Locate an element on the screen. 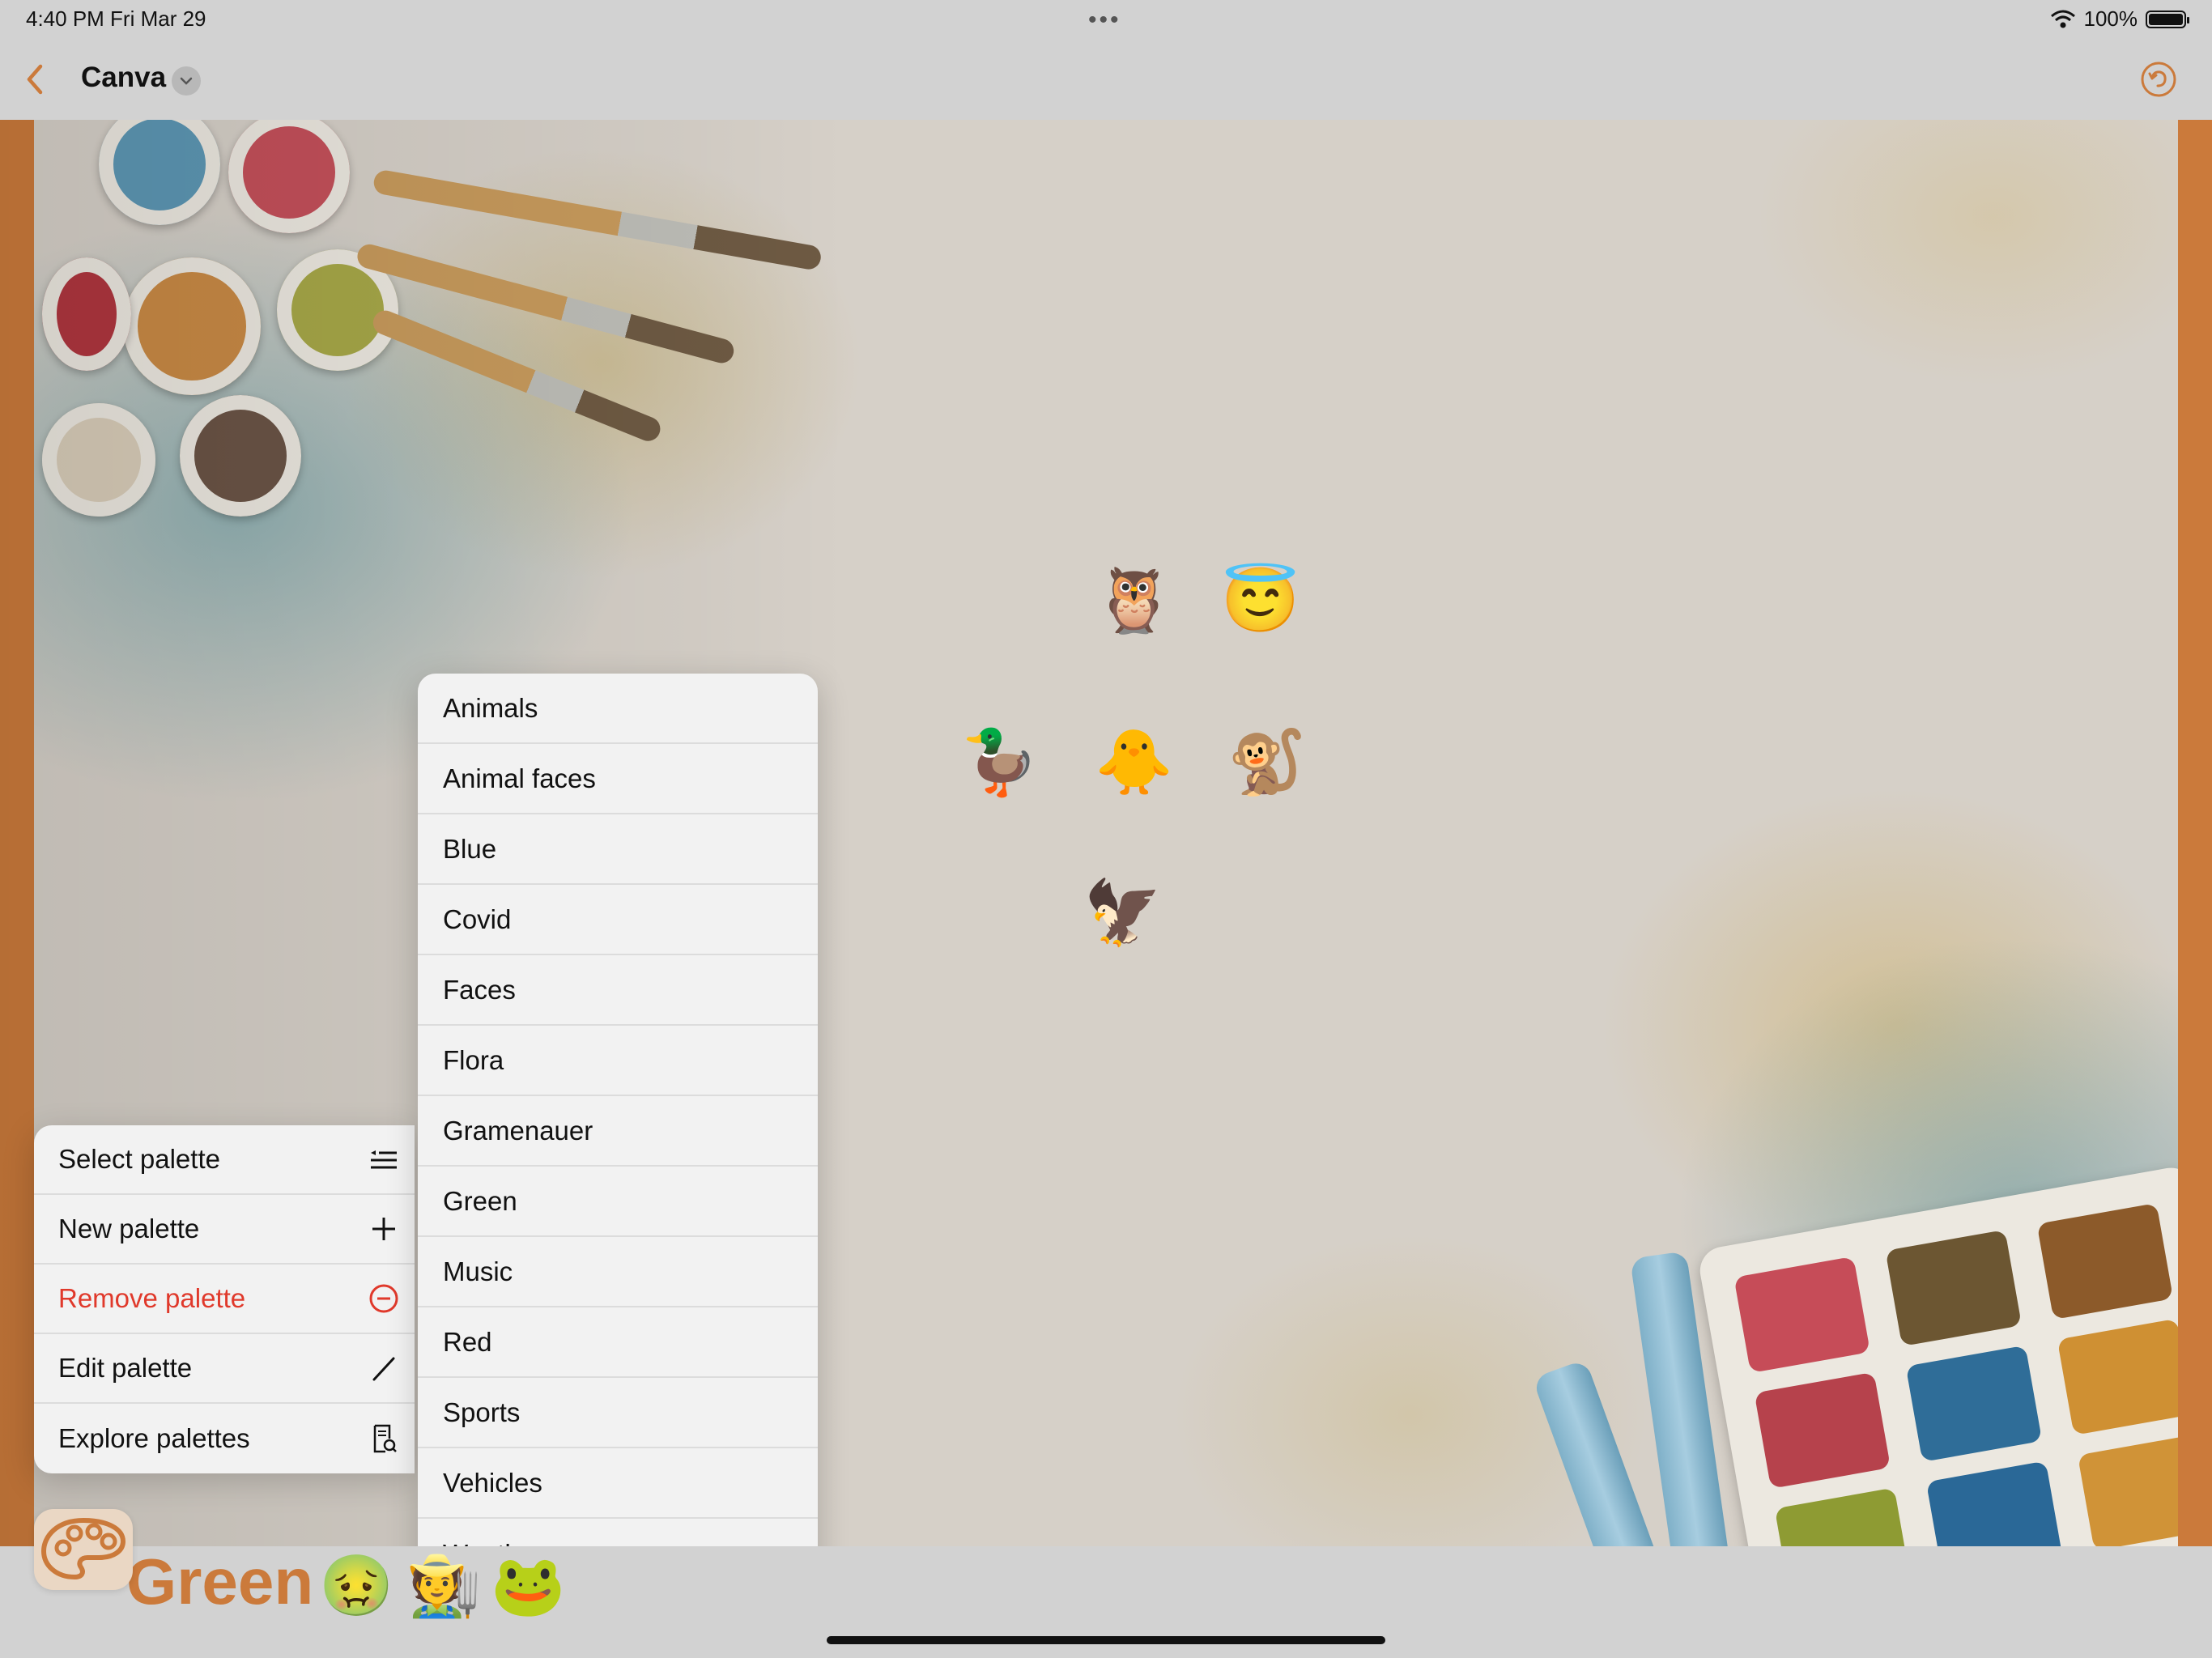 Image resolution: width=2212 pixels, height=1658 pixels. watercolor-box-illustration is located at coordinates (1937, 1354).